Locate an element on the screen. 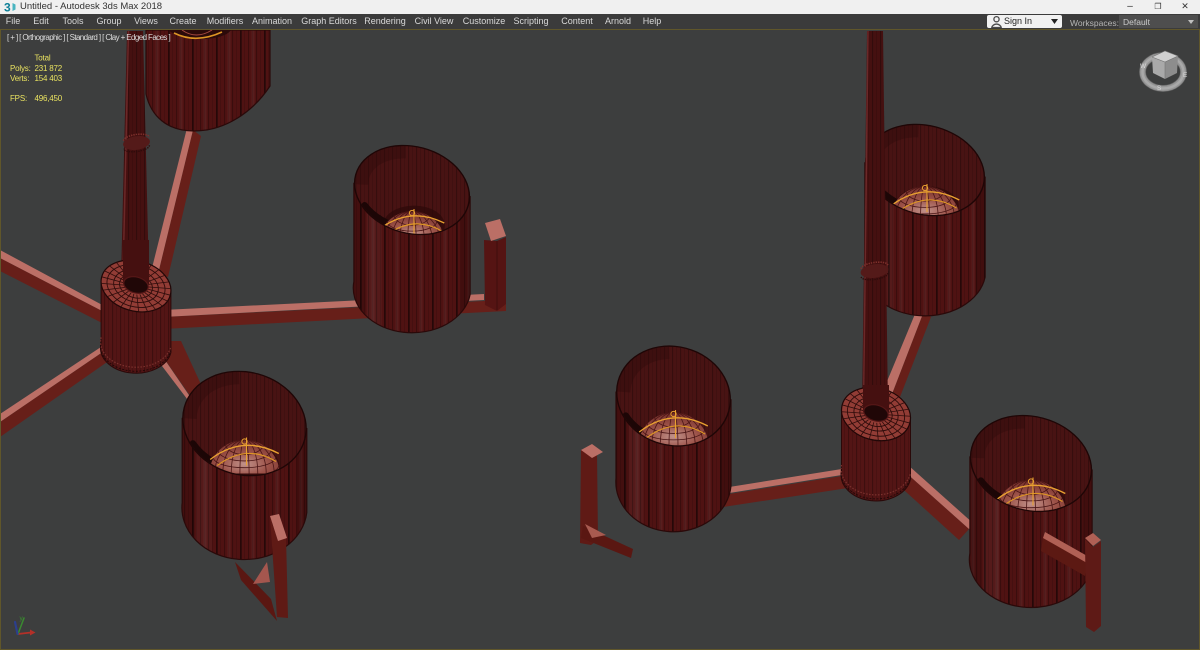  svg-text: 154 403 is located at coordinates (49, 78).